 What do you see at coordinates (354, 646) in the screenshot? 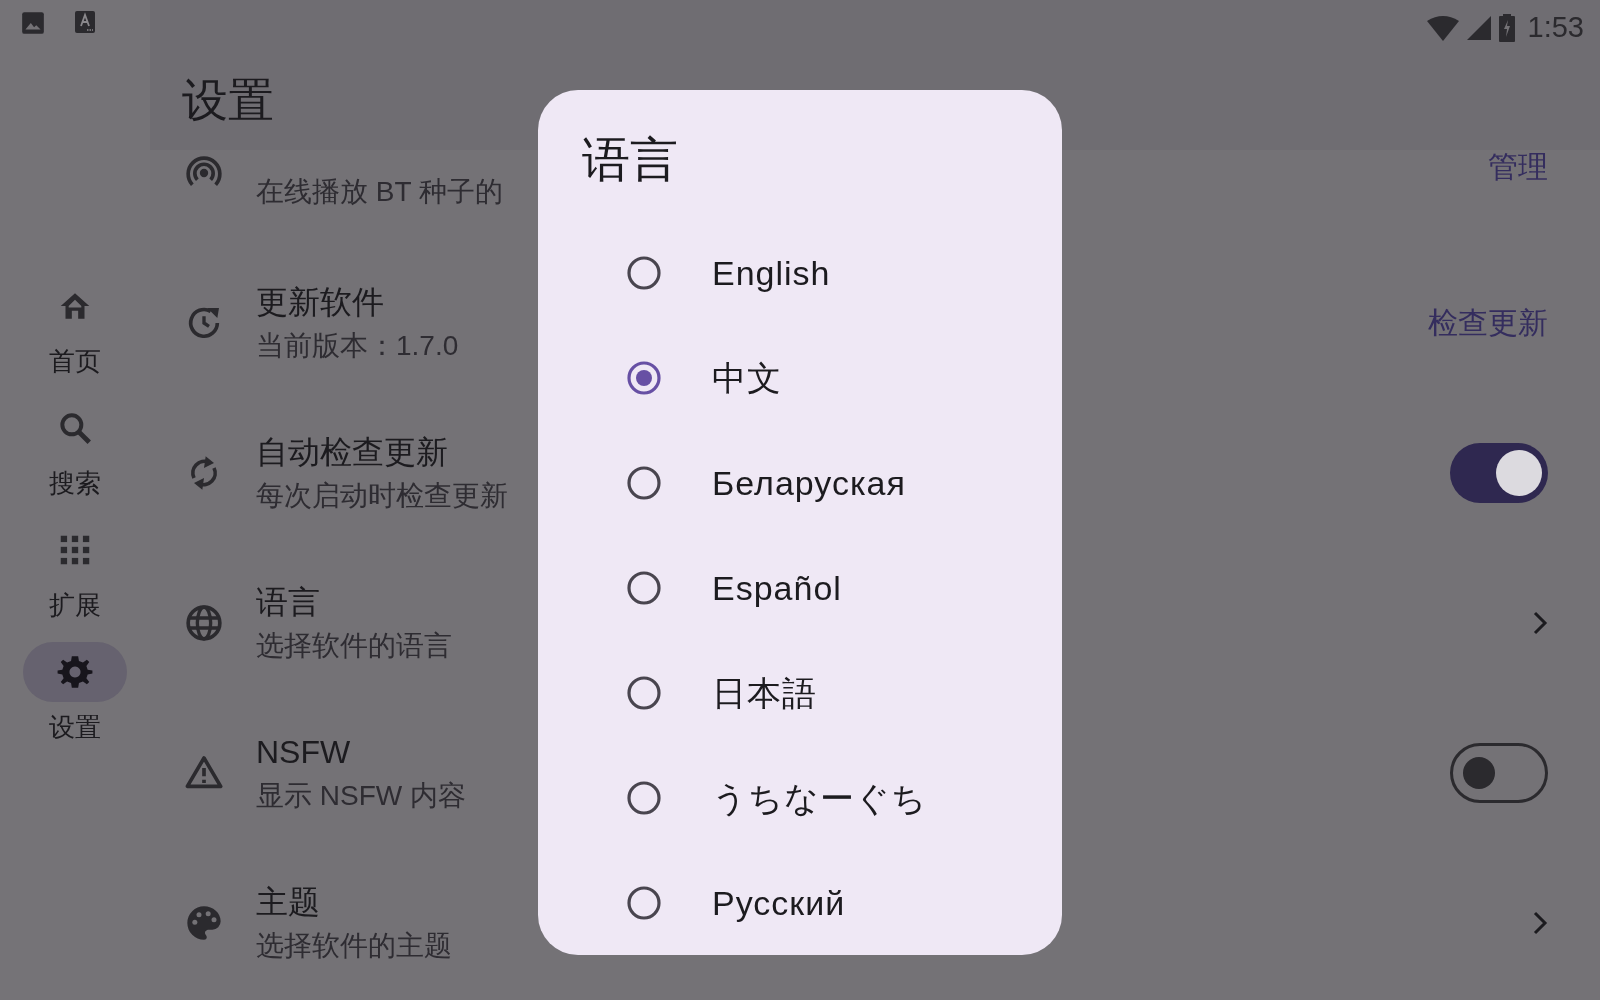
I see `setting-description: 选择软件的语言` at bounding box center [354, 646].